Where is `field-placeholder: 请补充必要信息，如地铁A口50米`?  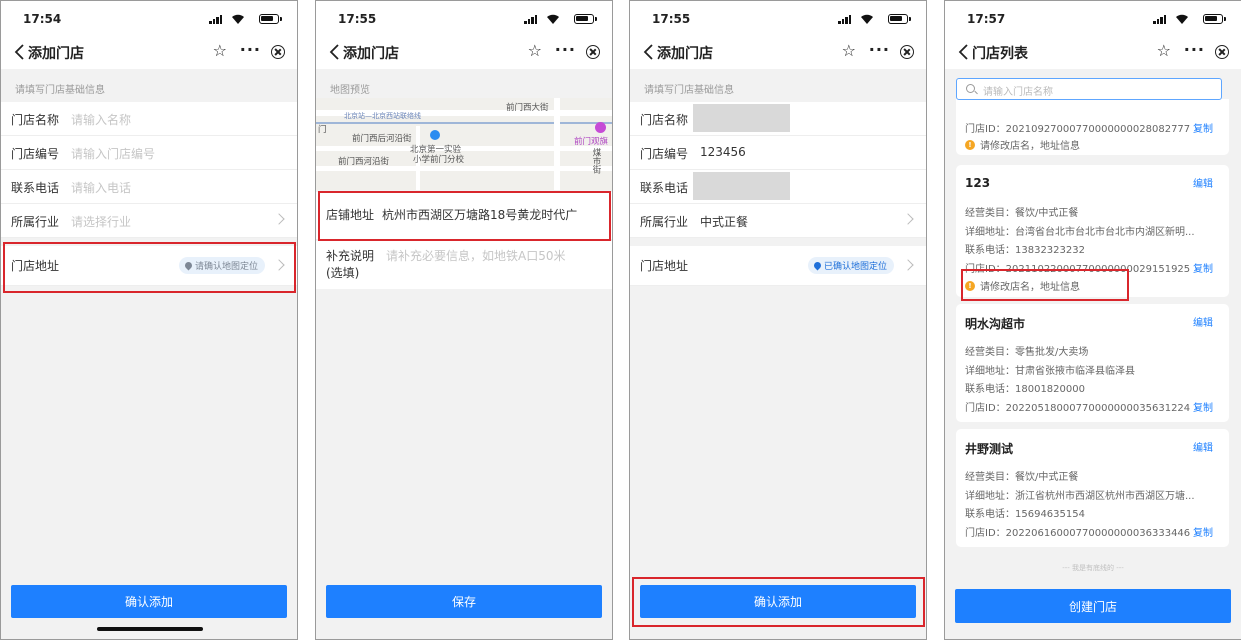 field-placeholder: 请补充必要信息，如地铁A口50米 is located at coordinates (476, 256).